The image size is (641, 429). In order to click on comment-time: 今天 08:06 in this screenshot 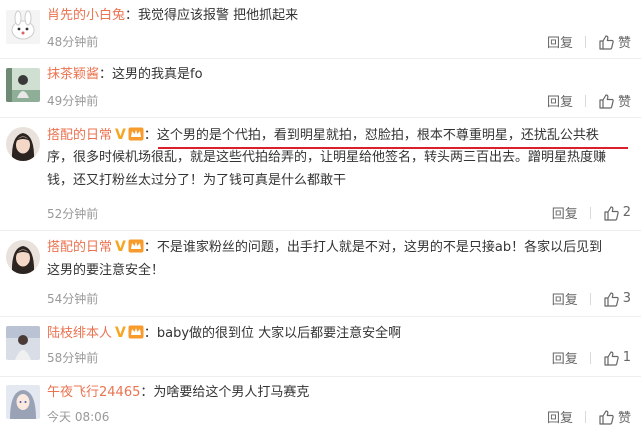, I will do `click(78, 417)`.